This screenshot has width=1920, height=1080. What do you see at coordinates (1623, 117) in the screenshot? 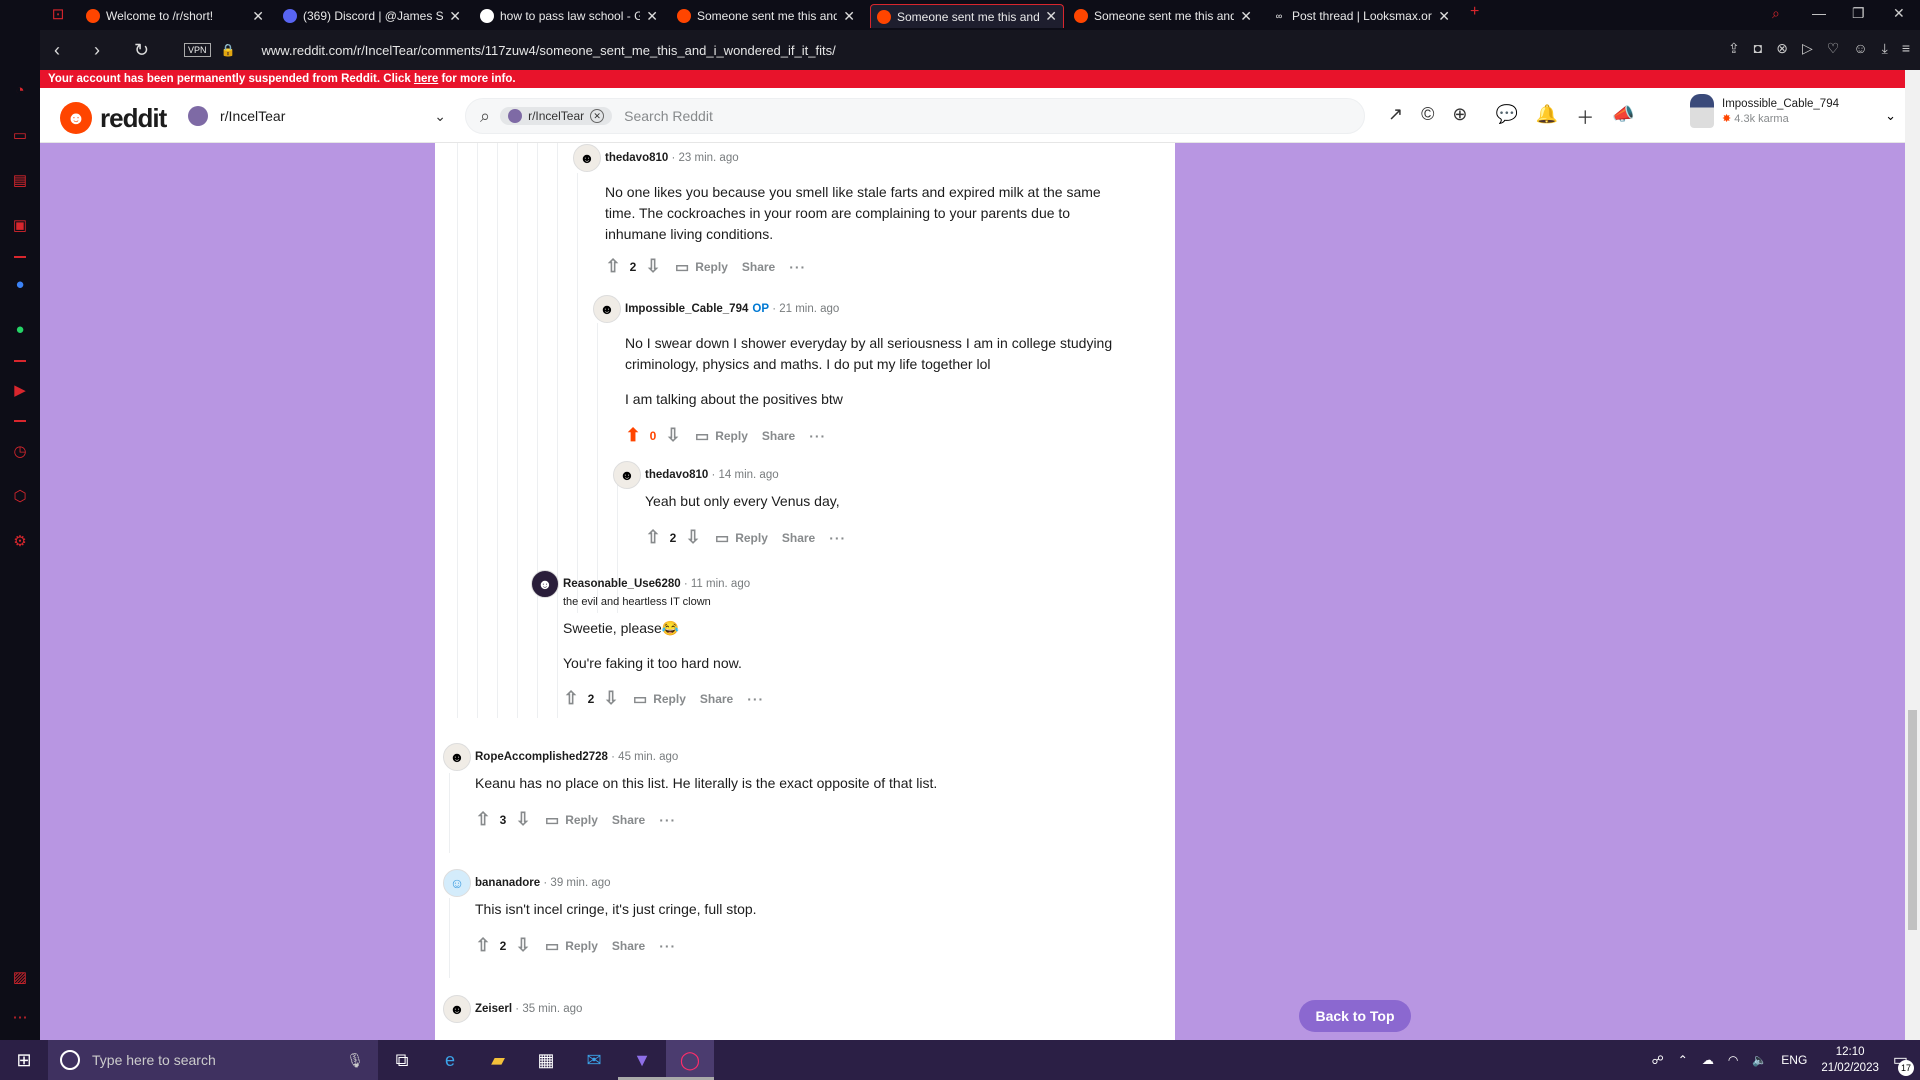
I see `advertise-icon: 📣` at bounding box center [1623, 117].